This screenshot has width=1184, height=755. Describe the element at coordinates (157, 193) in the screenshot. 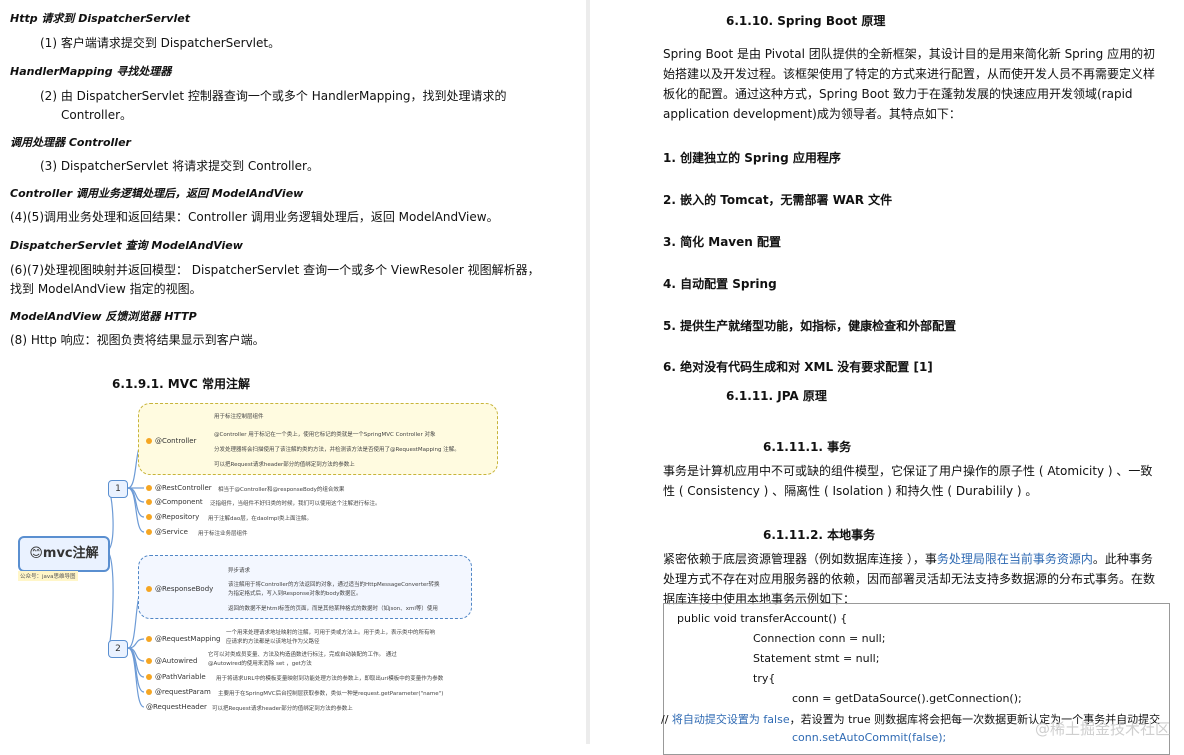

I see `block-heading: Controller 调用业务逻辑处理后，返回 ModelAndView` at that location.